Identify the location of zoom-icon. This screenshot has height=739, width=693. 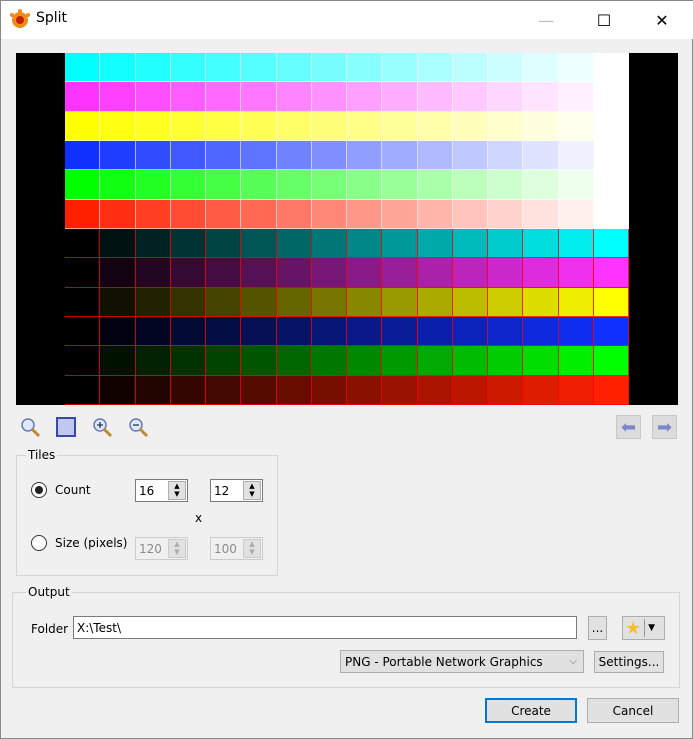
(30, 427).